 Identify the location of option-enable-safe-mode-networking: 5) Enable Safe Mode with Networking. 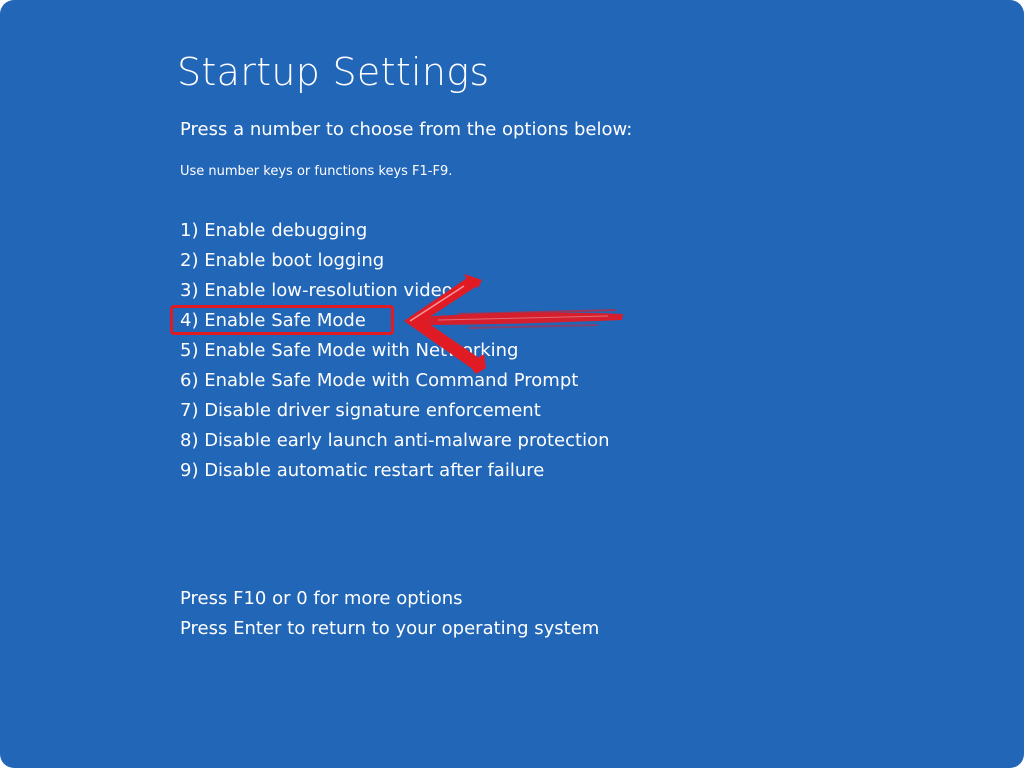
(395, 351).